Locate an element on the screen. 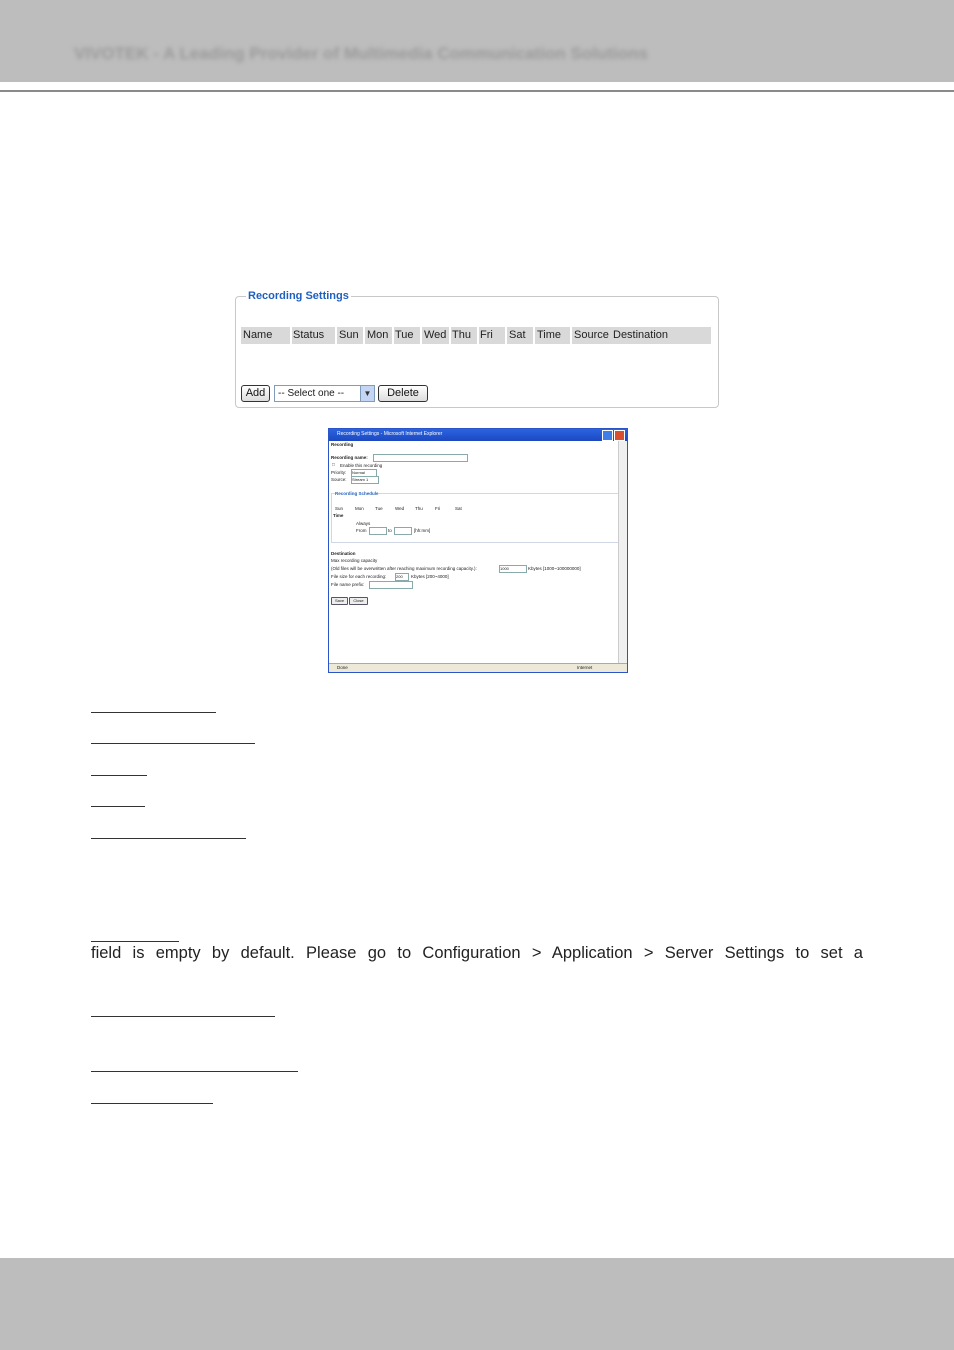 The height and width of the screenshot is (1350, 954). close-icon is located at coordinates (619, 435).